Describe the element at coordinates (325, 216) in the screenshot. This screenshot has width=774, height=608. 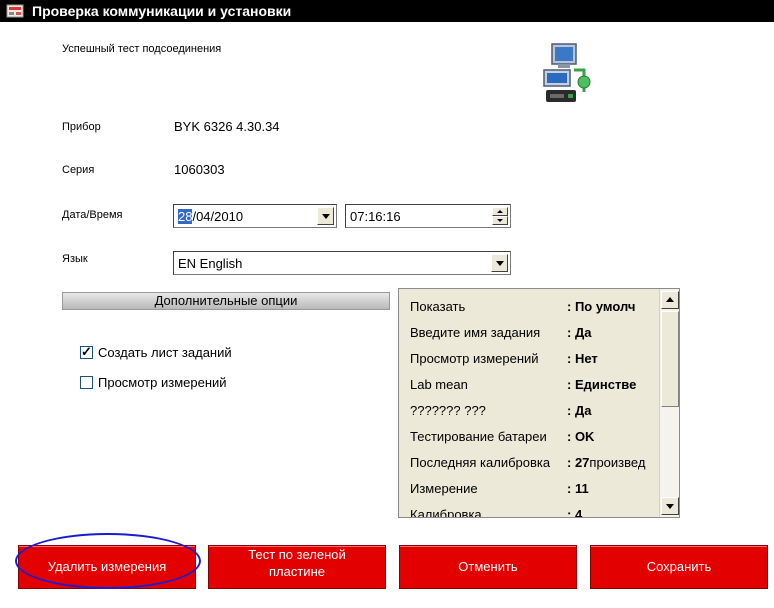
I see `date-dropdown-button` at that location.